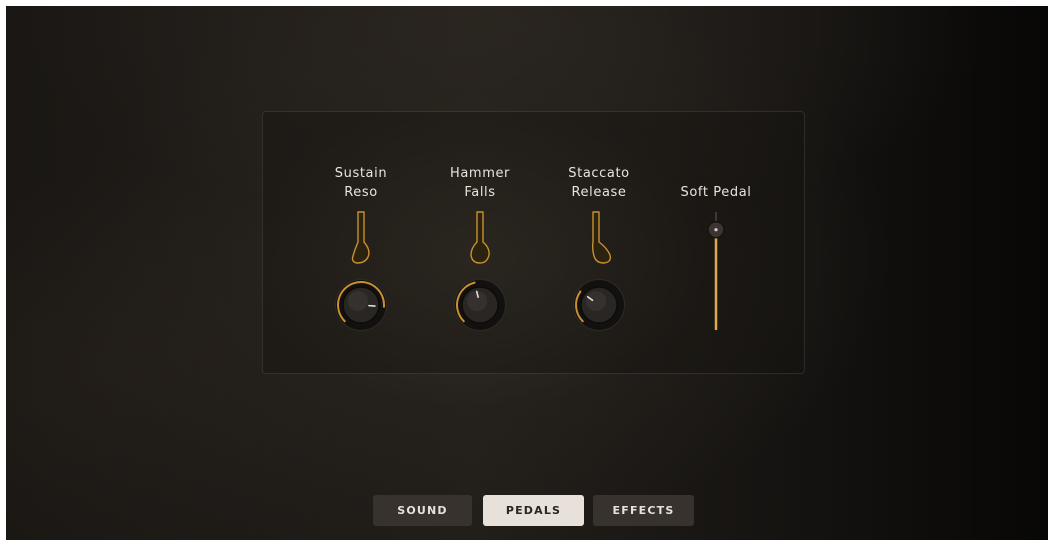 This screenshot has width=1054, height=540. I want to click on hammer-falls-knob, so click(480, 305).